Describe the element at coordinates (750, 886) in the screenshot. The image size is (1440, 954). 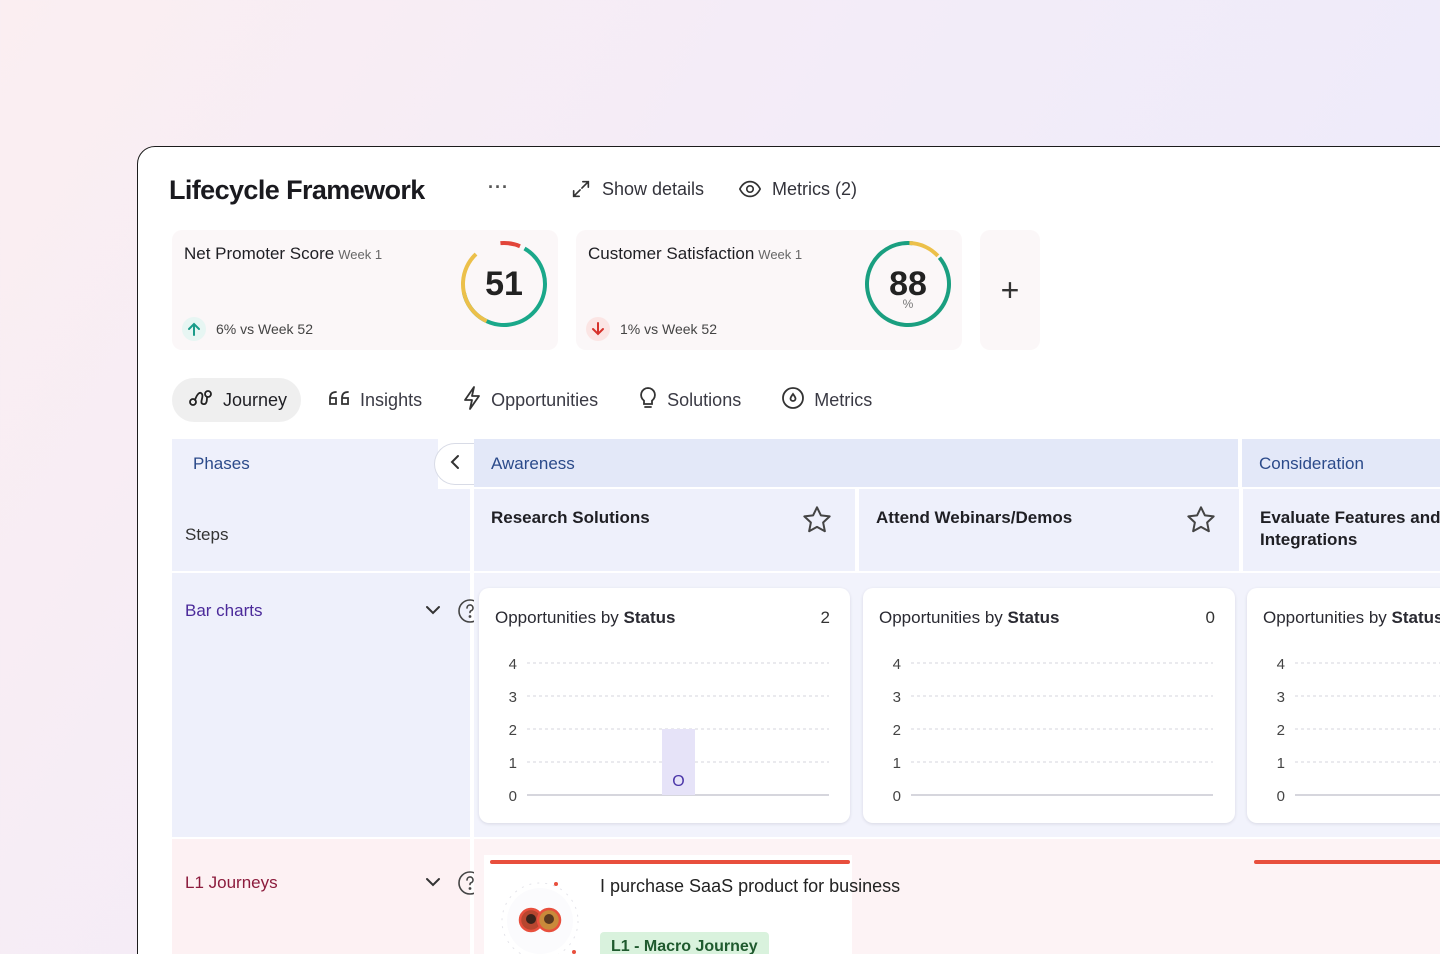
I see `journey-title: I purchase SaaS product for business` at that location.